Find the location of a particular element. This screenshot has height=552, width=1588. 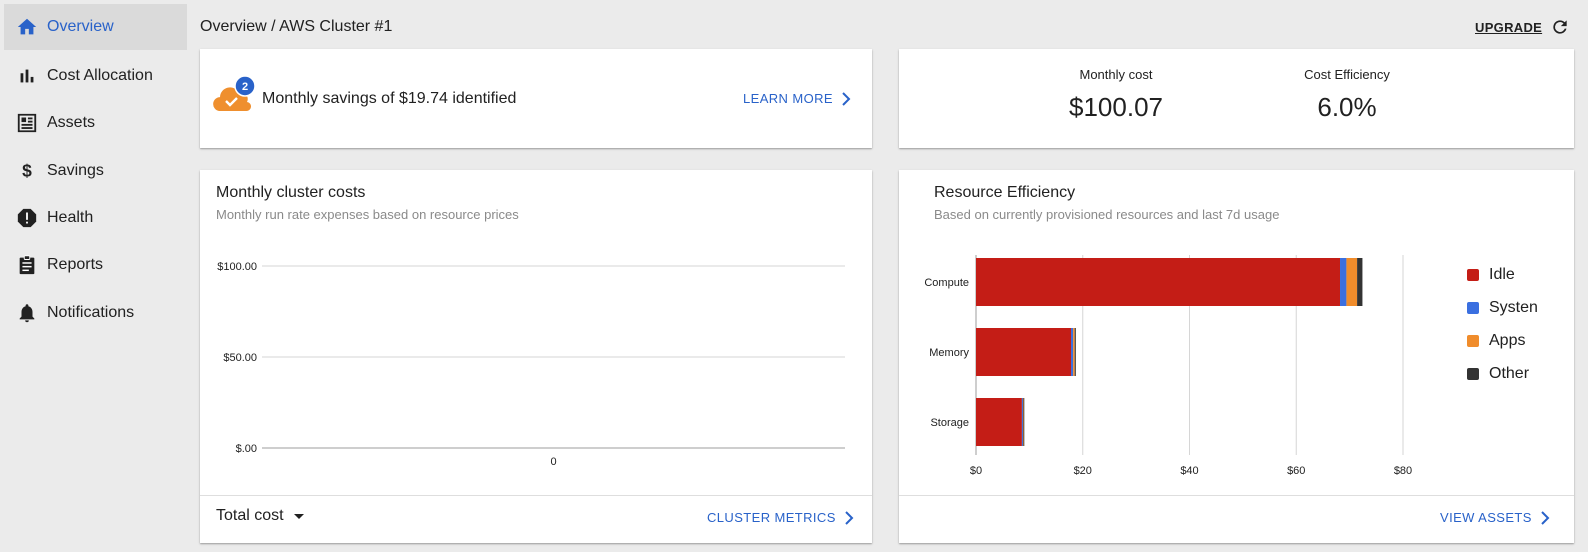

monthly-cost-label: Monthly cost is located at coordinates (1116, 74).